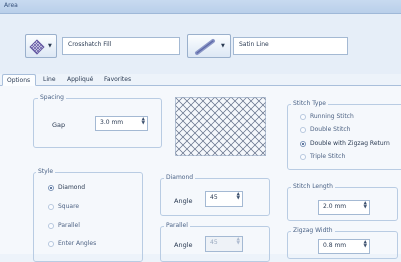 Image resolution: width=401 pixels, height=262 pixels. I want to click on tab-label: Favorites, so click(118, 79).